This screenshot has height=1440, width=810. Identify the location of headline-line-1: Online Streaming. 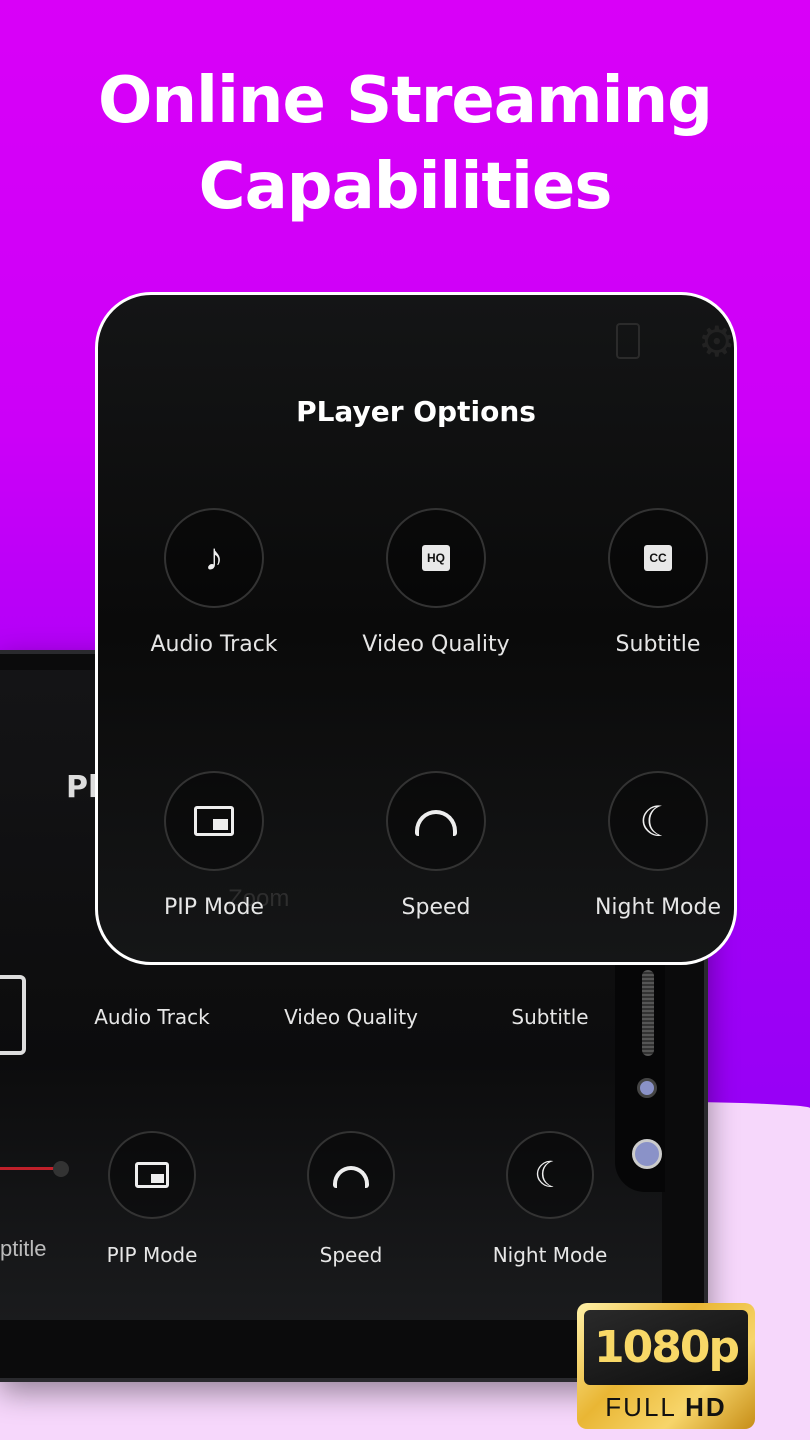
(405, 101).